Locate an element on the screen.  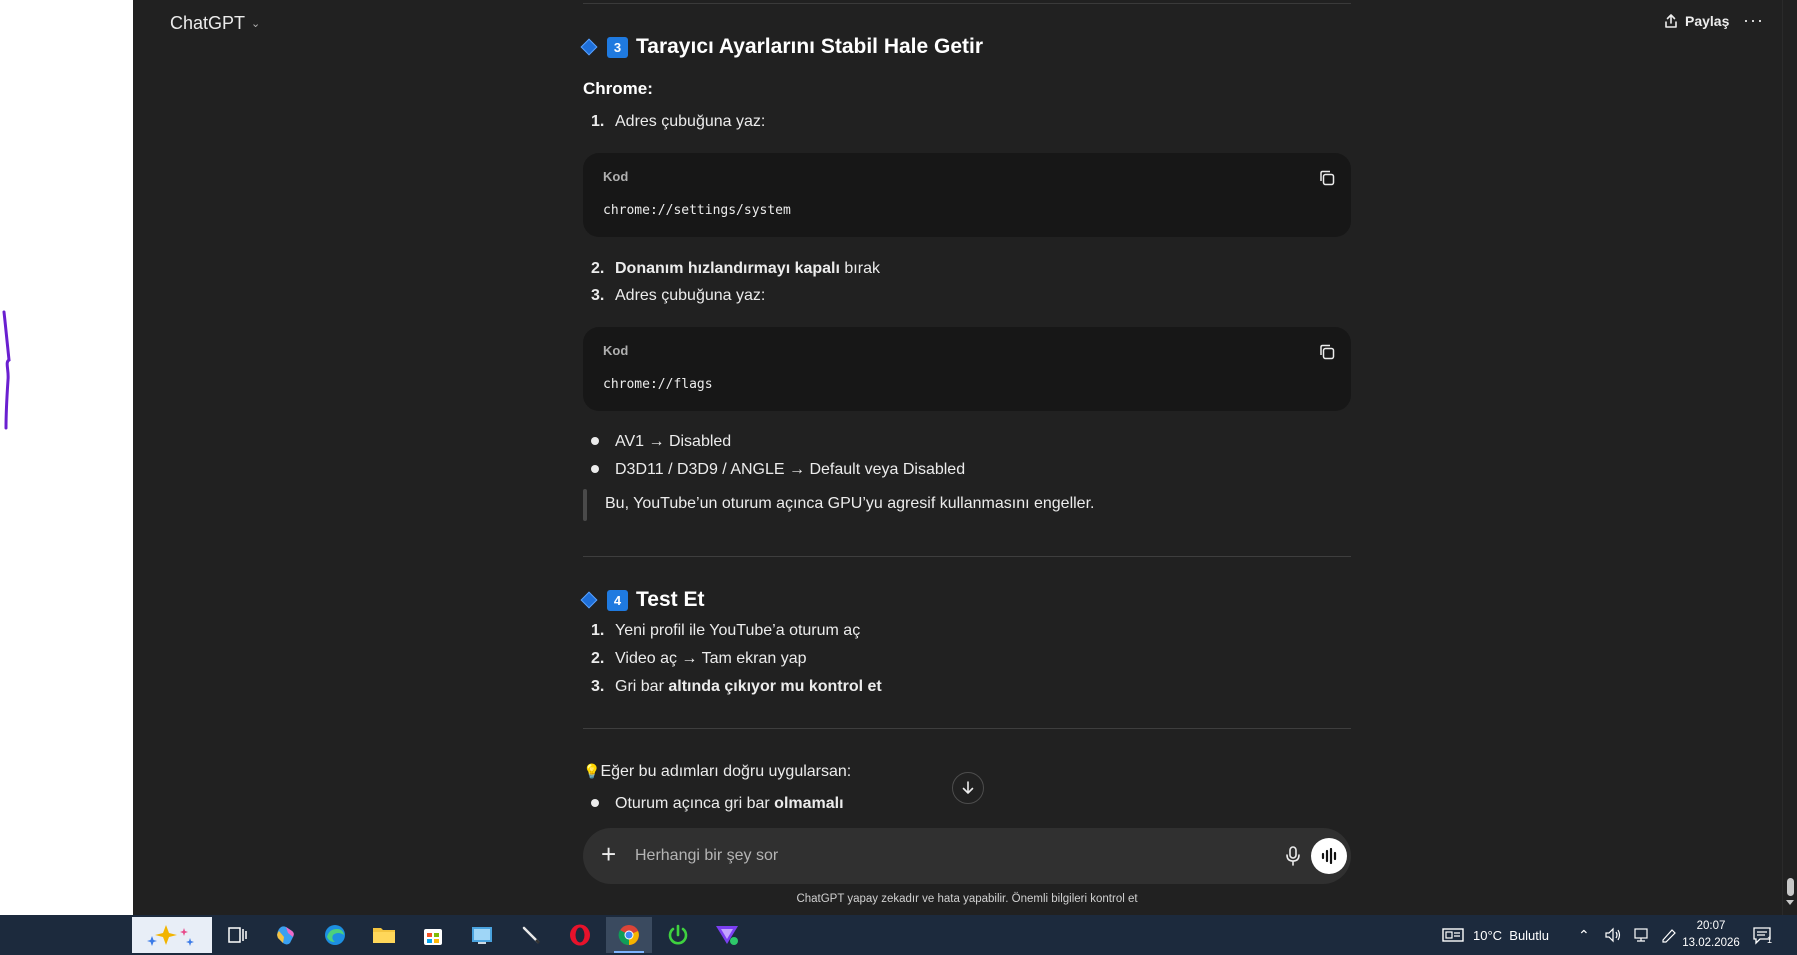
pen-settings-icon is located at coordinates (1669, 935).